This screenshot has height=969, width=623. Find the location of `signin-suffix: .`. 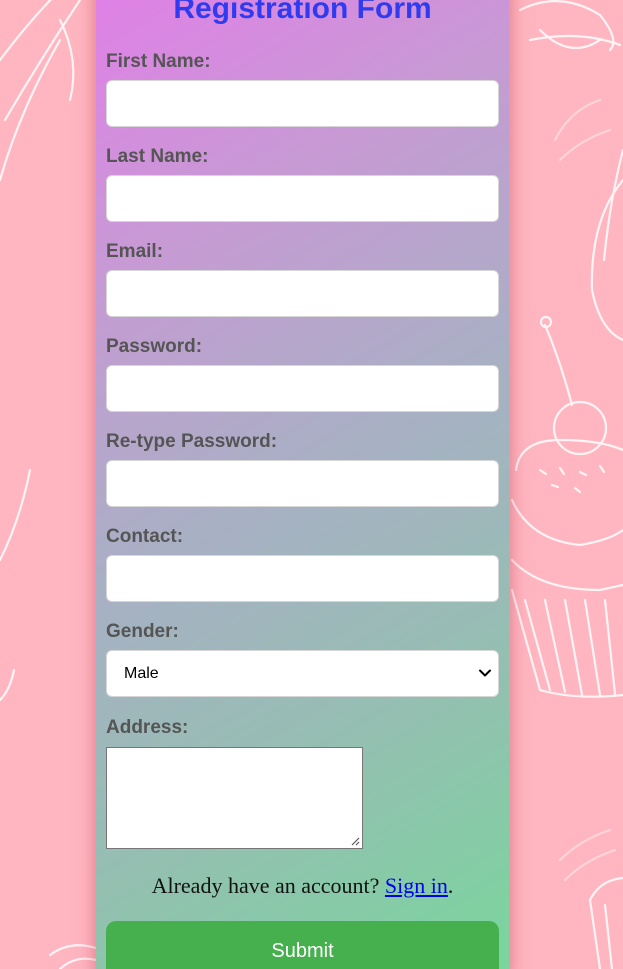

signin-suffix: . is located at coordinates (450, 885).